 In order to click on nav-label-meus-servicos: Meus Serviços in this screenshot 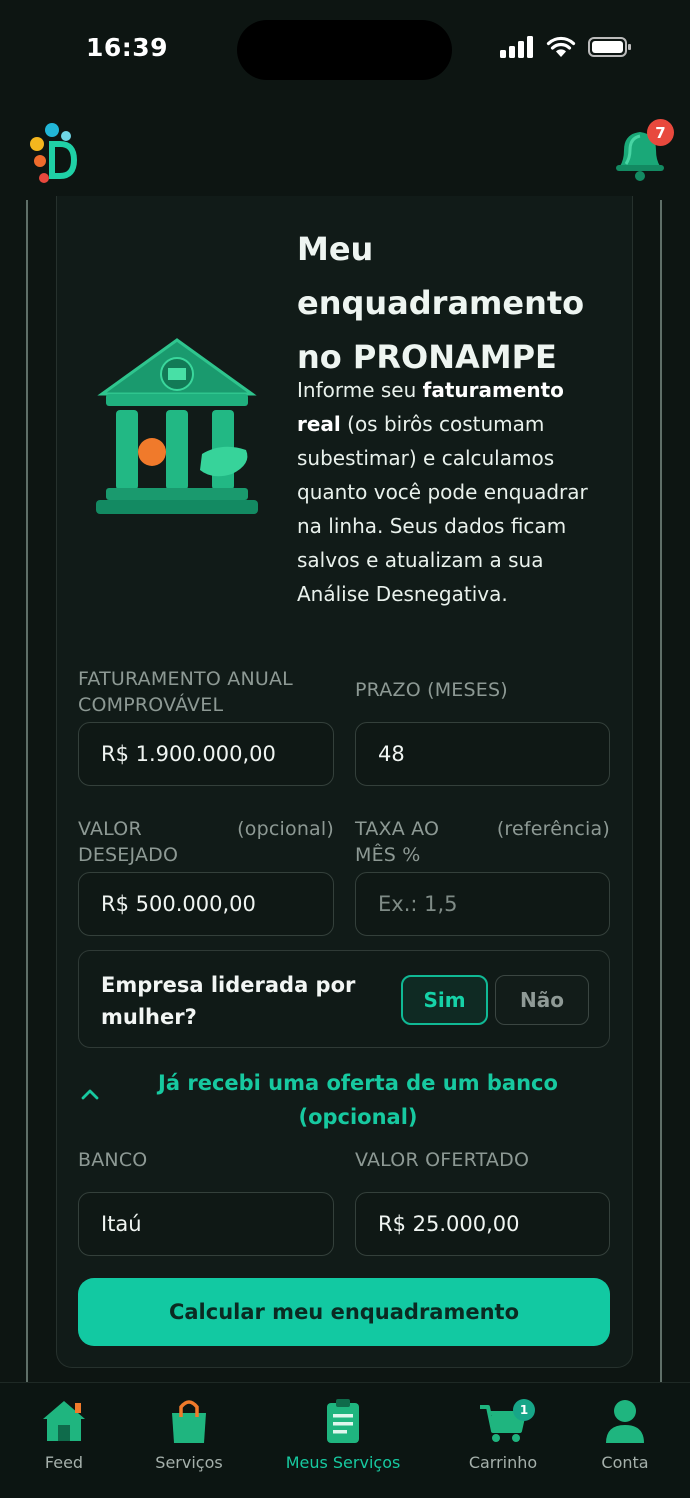, I will do `click(343, 1462)`.